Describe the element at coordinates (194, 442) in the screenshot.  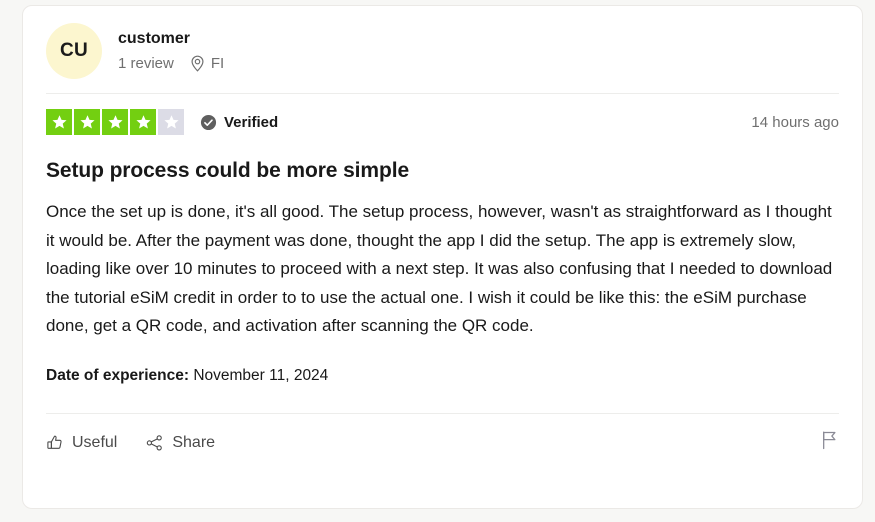
I see `share-label: Share` at that location.